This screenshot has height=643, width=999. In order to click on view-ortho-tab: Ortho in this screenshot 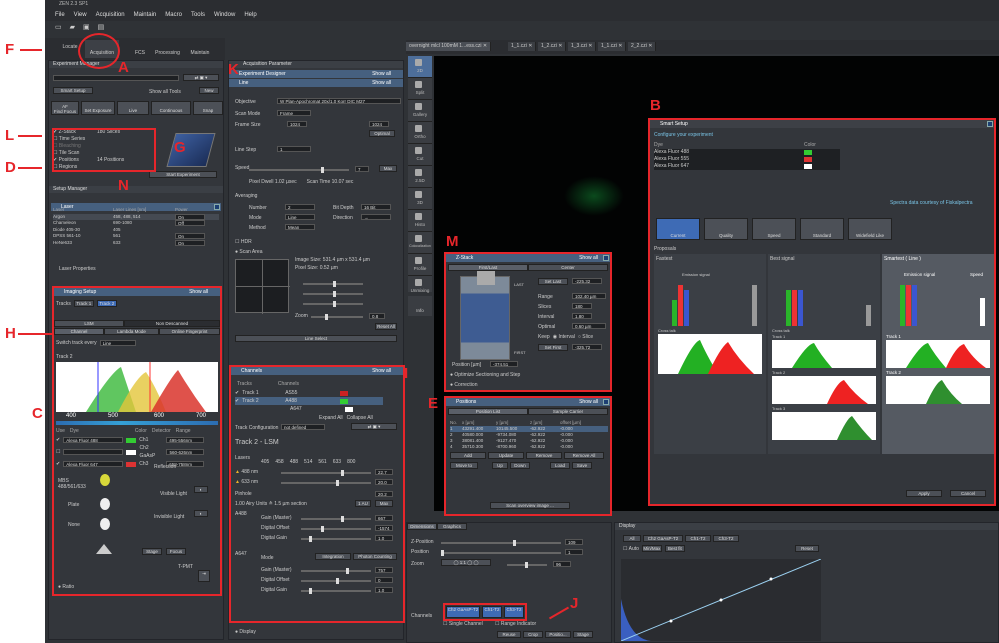, I will do `click(420, 133)`.